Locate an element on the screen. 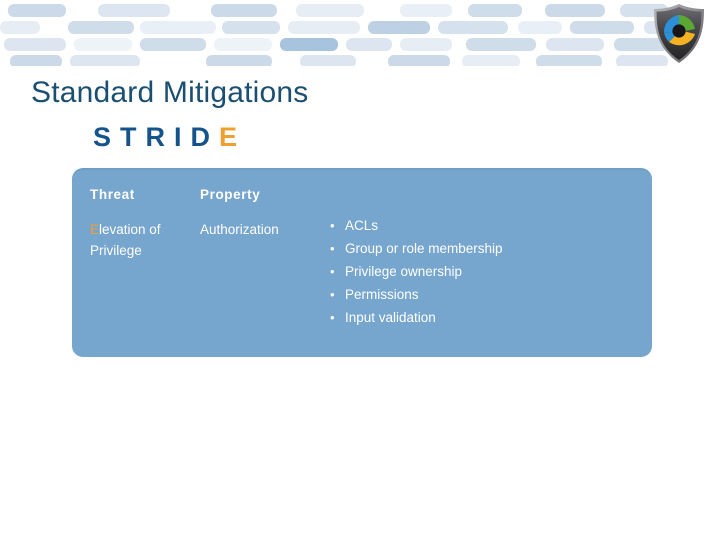 Image resolution: width=720 pixels, height=540 pixels. cell-threat: Elevation of Privilege is located at coordinates (145, 240).